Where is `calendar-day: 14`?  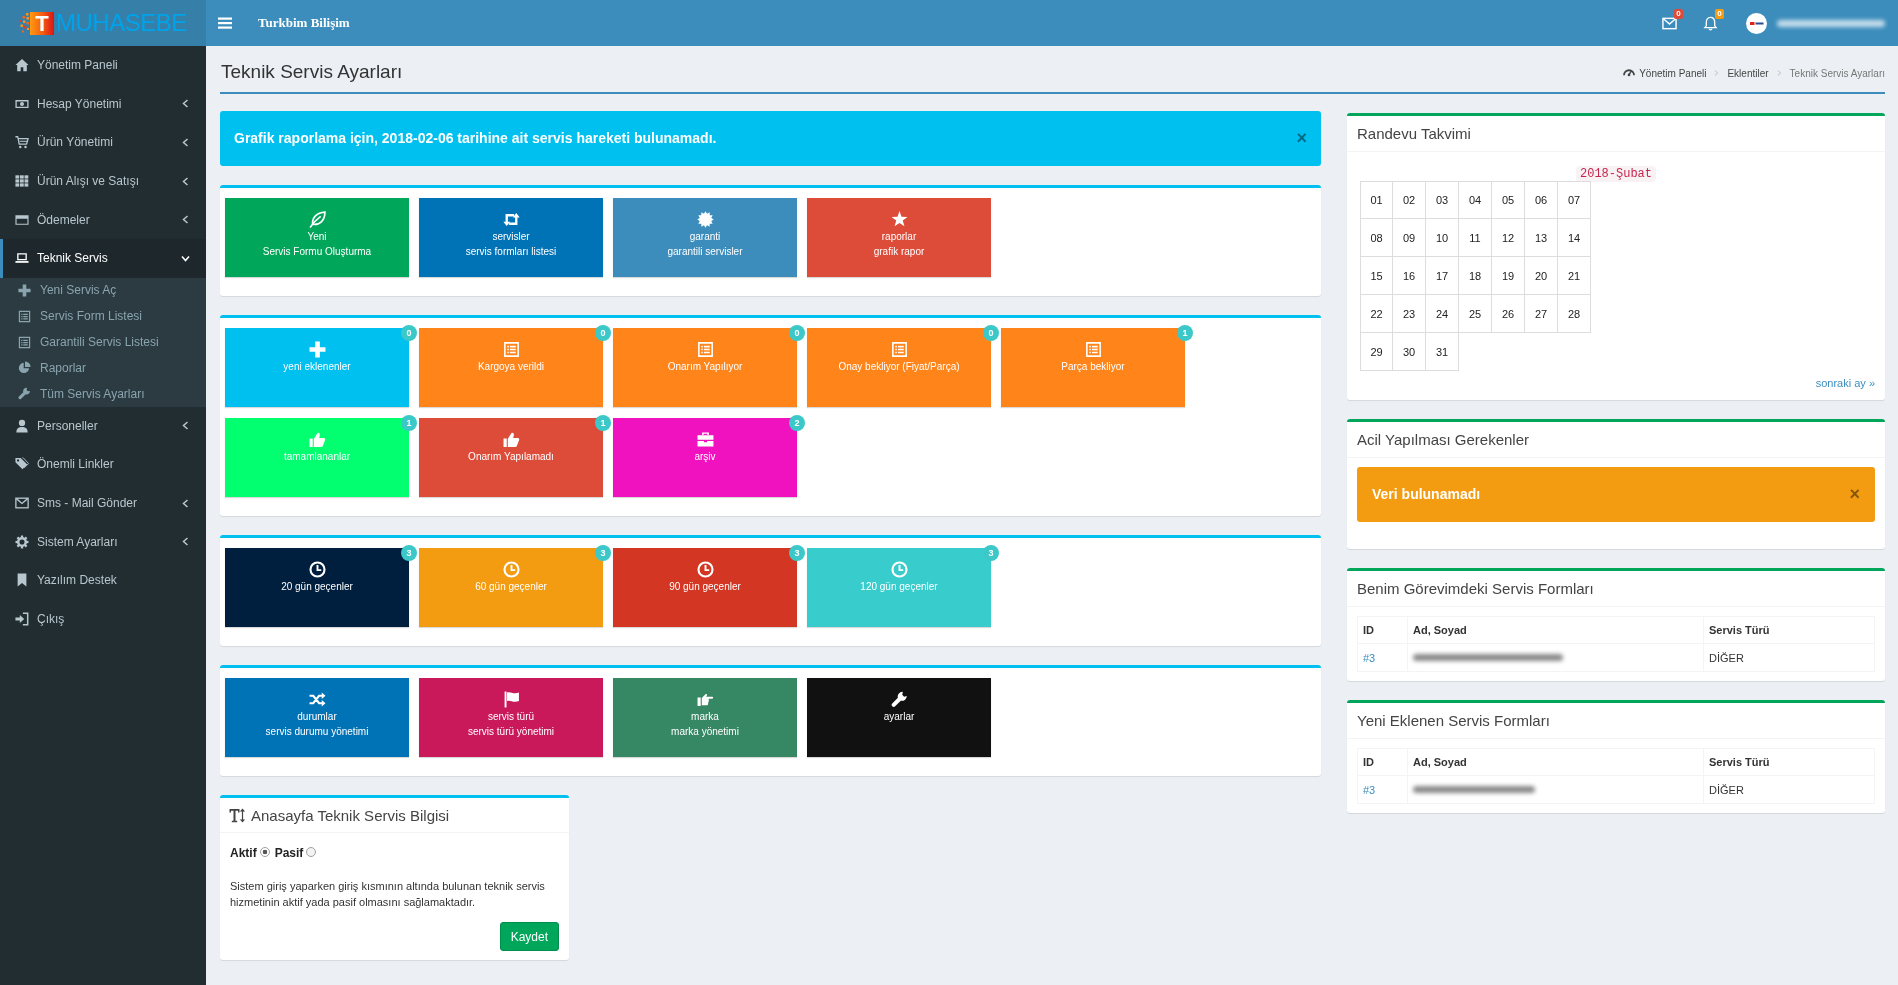 calendar-day: 14 is located at coordinates (1574, 238).